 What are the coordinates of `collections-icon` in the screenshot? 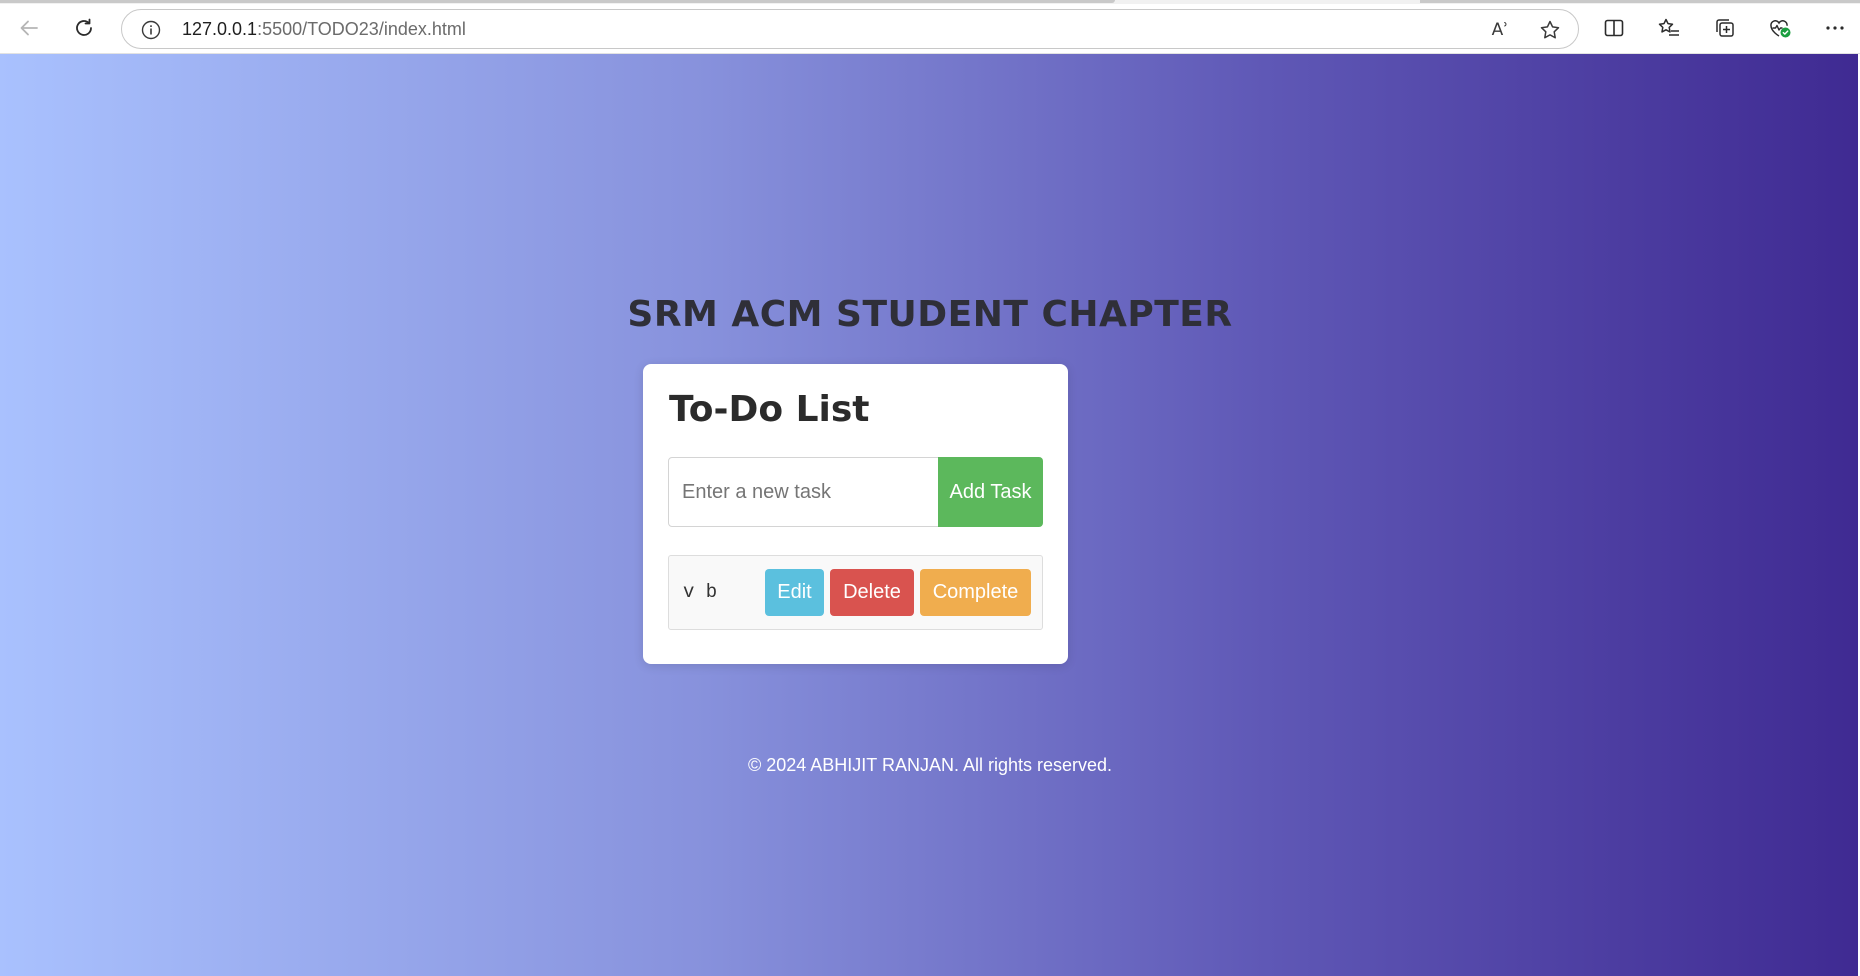 It's located at (1725, 28).